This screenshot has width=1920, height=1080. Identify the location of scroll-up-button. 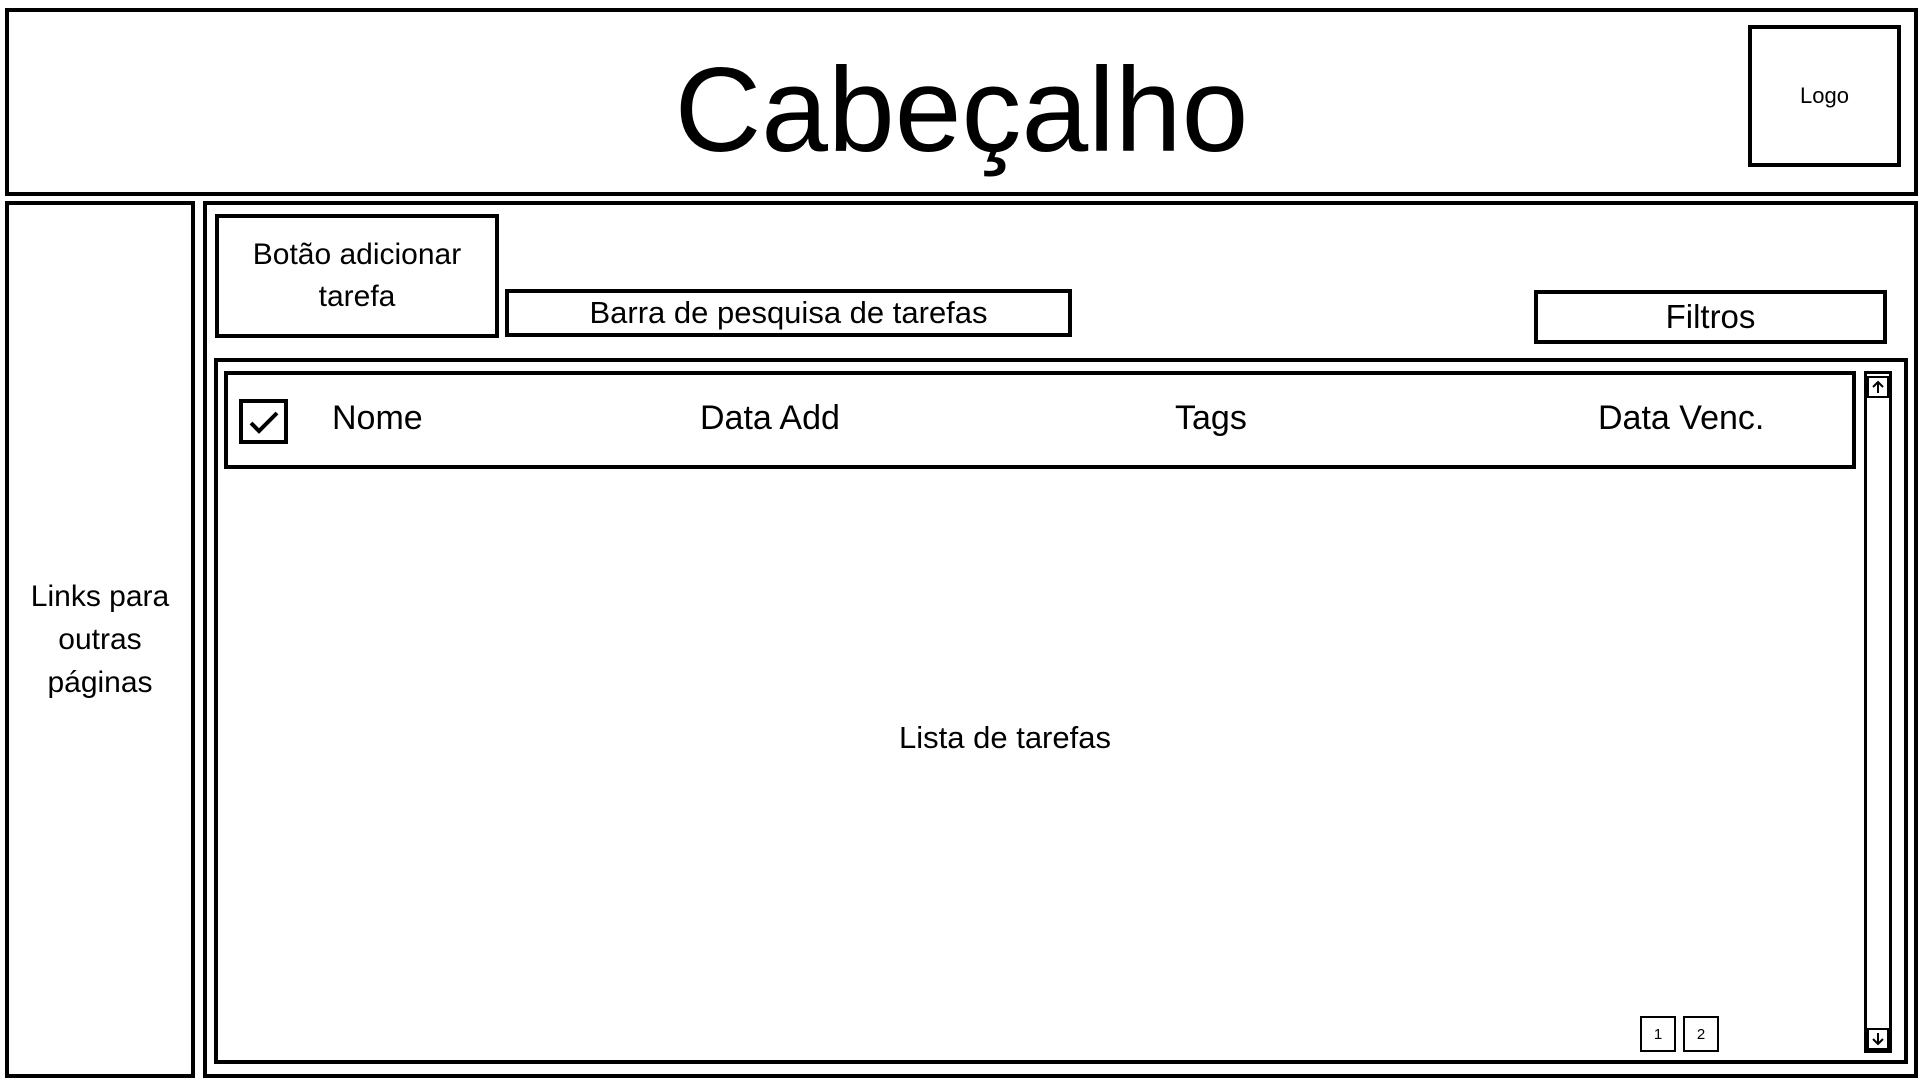
(1878, 387).